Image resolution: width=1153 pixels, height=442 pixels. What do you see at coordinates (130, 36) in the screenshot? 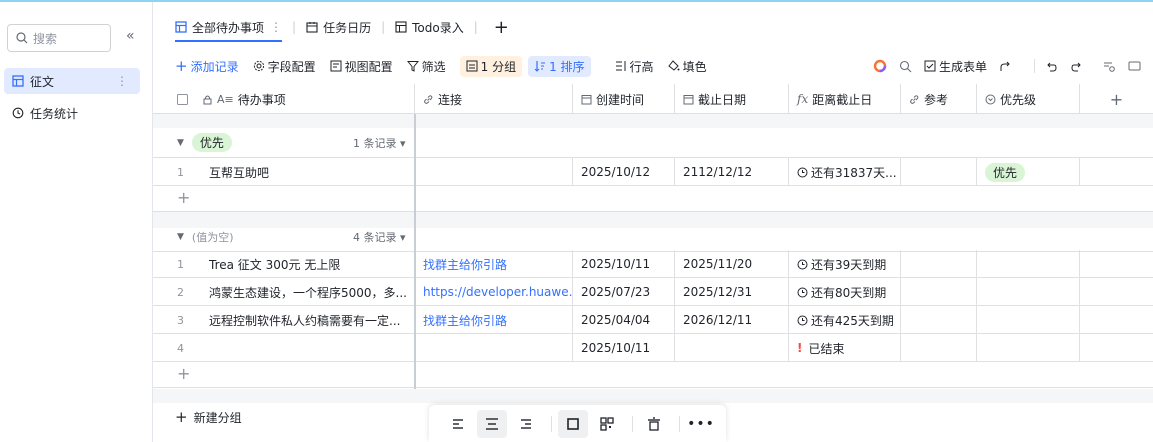
I see `collapse-sidebar-button: «` at bounding box center [130, 36].